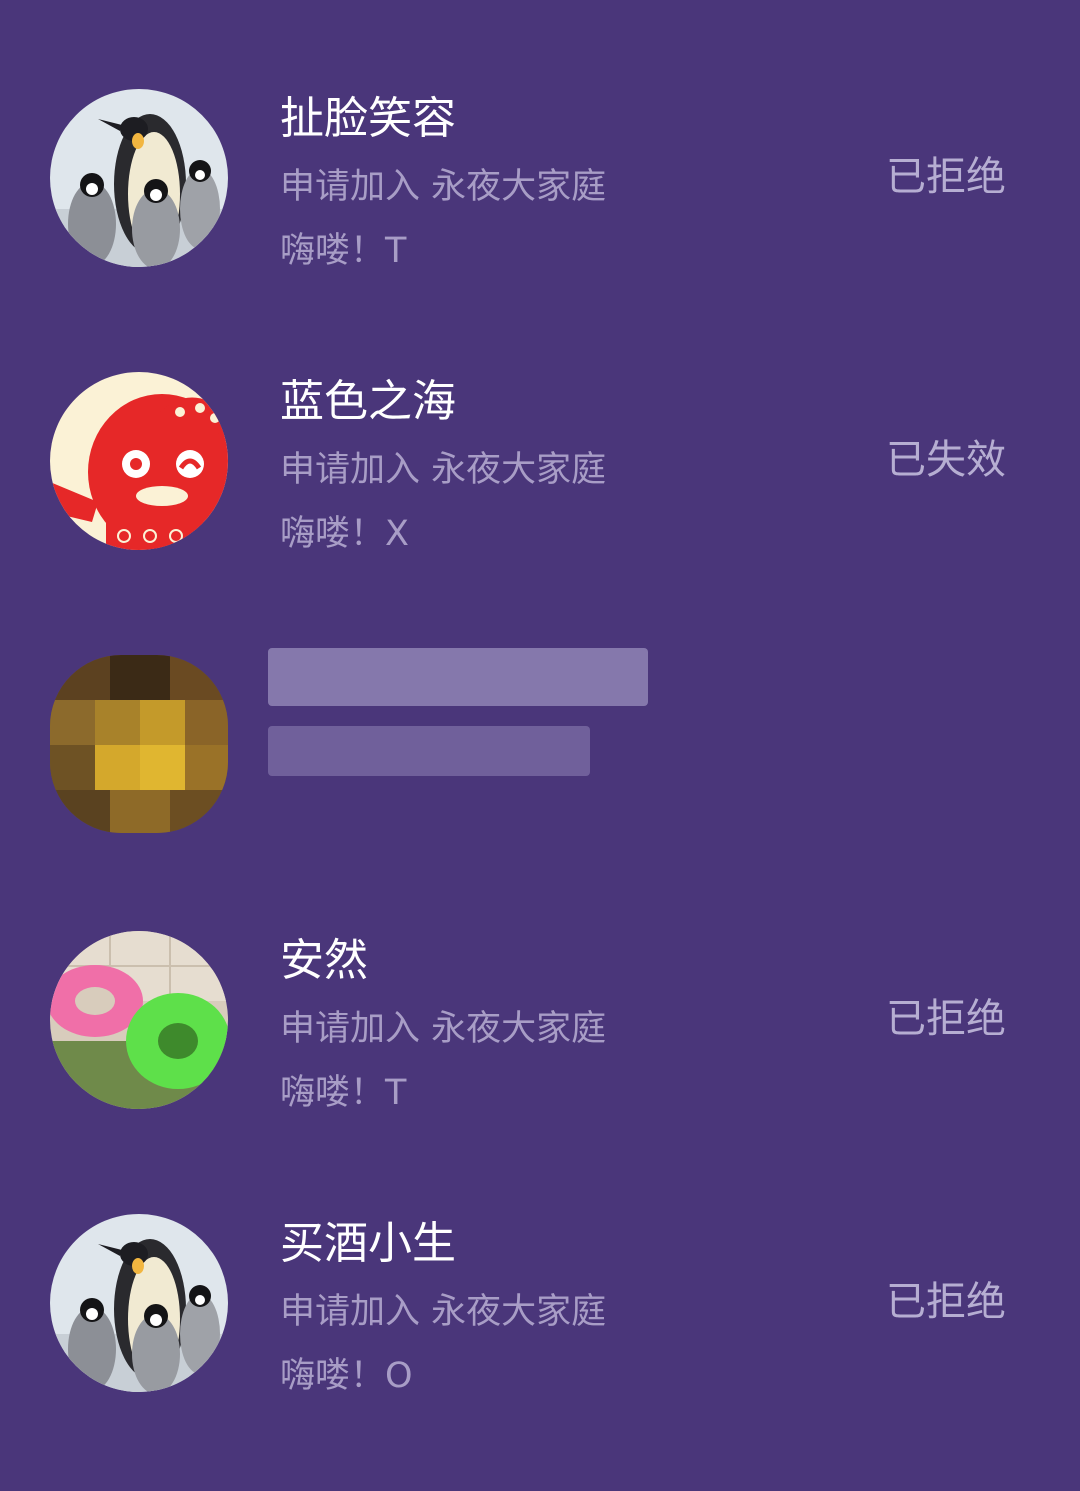 Image resolution: width=1080 pixels, height=1491 pixels. I want to click on requester-name: 蓝色之海, so click(368, 401).